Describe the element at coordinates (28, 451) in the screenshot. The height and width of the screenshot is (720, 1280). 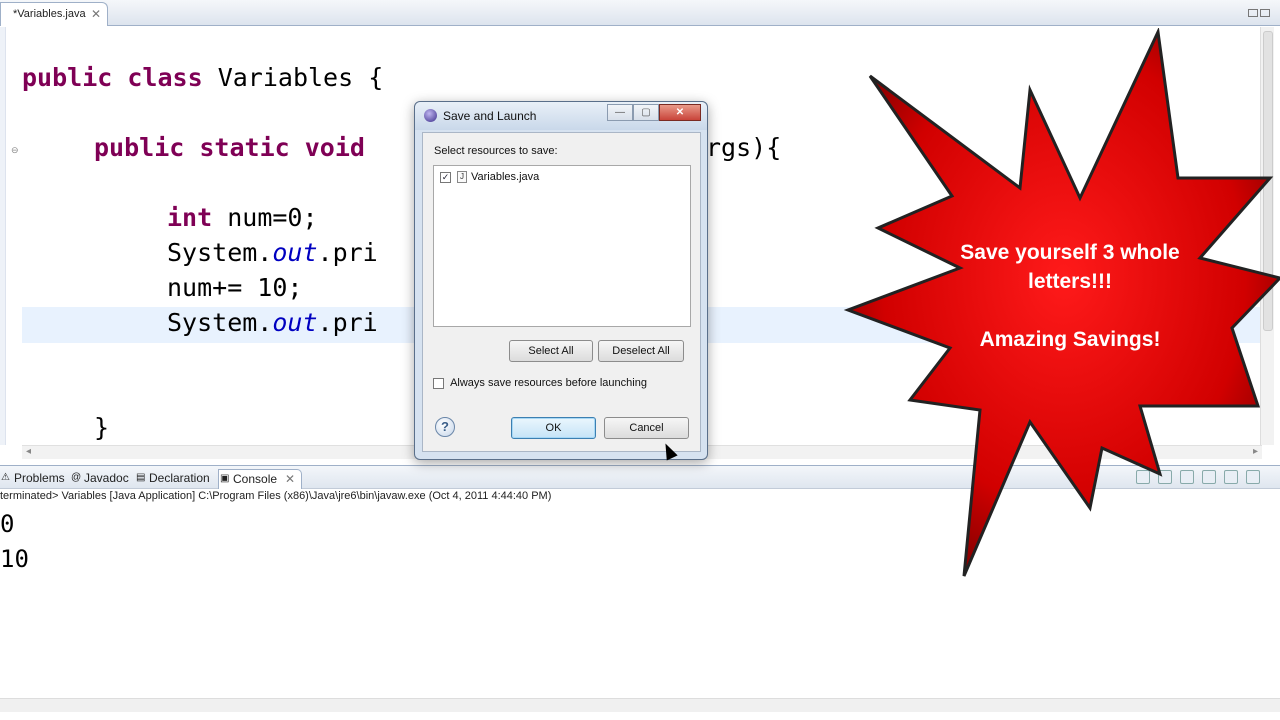
I see `scroll-left-icon: ◂` at that location.